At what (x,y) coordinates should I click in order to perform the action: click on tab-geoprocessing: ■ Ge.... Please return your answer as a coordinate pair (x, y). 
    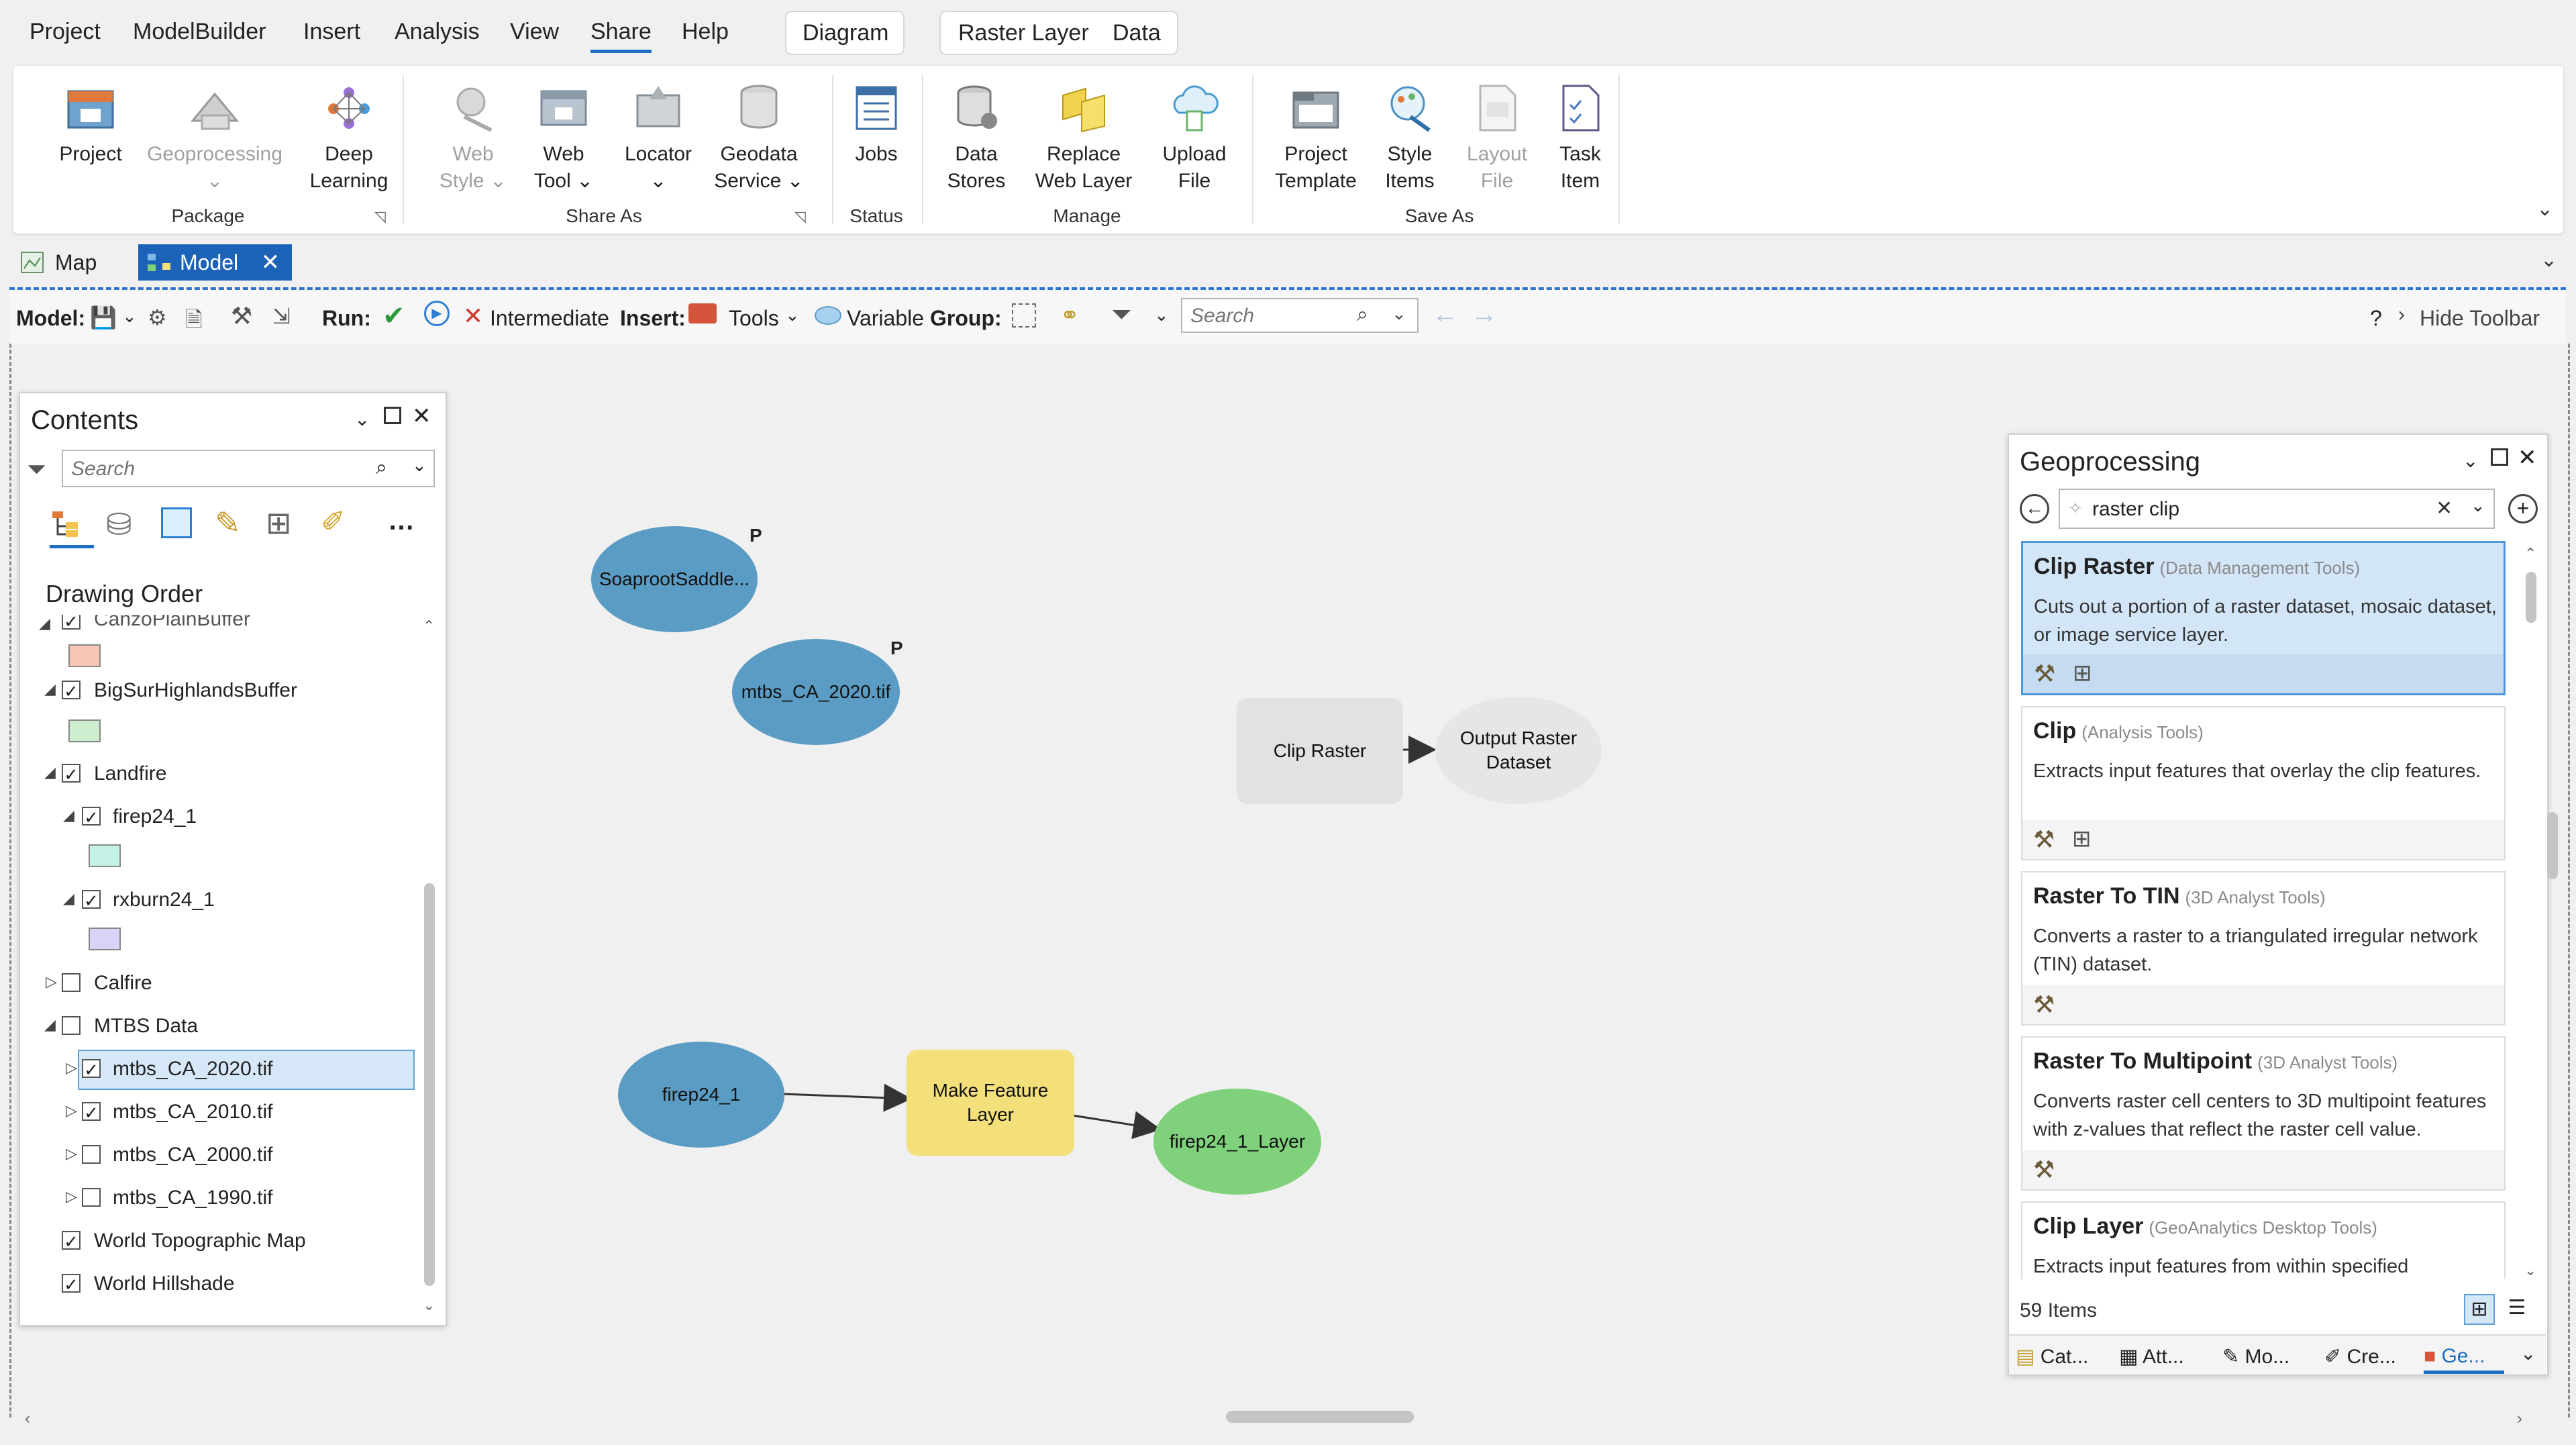
    Looking at the image, I should click on (2454, 1356).